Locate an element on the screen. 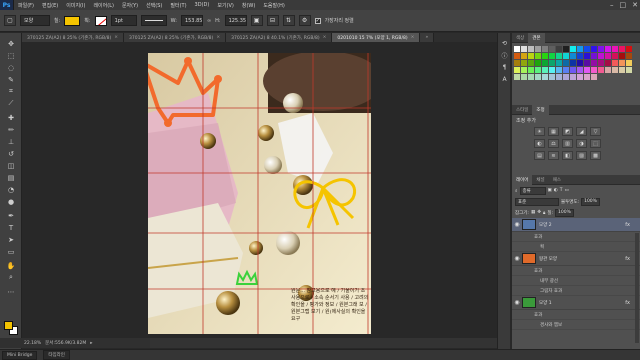 This screenshot has width=640, height=360. tab-mini-bridge: Mini Bridge is located at coordinates (20, 355).